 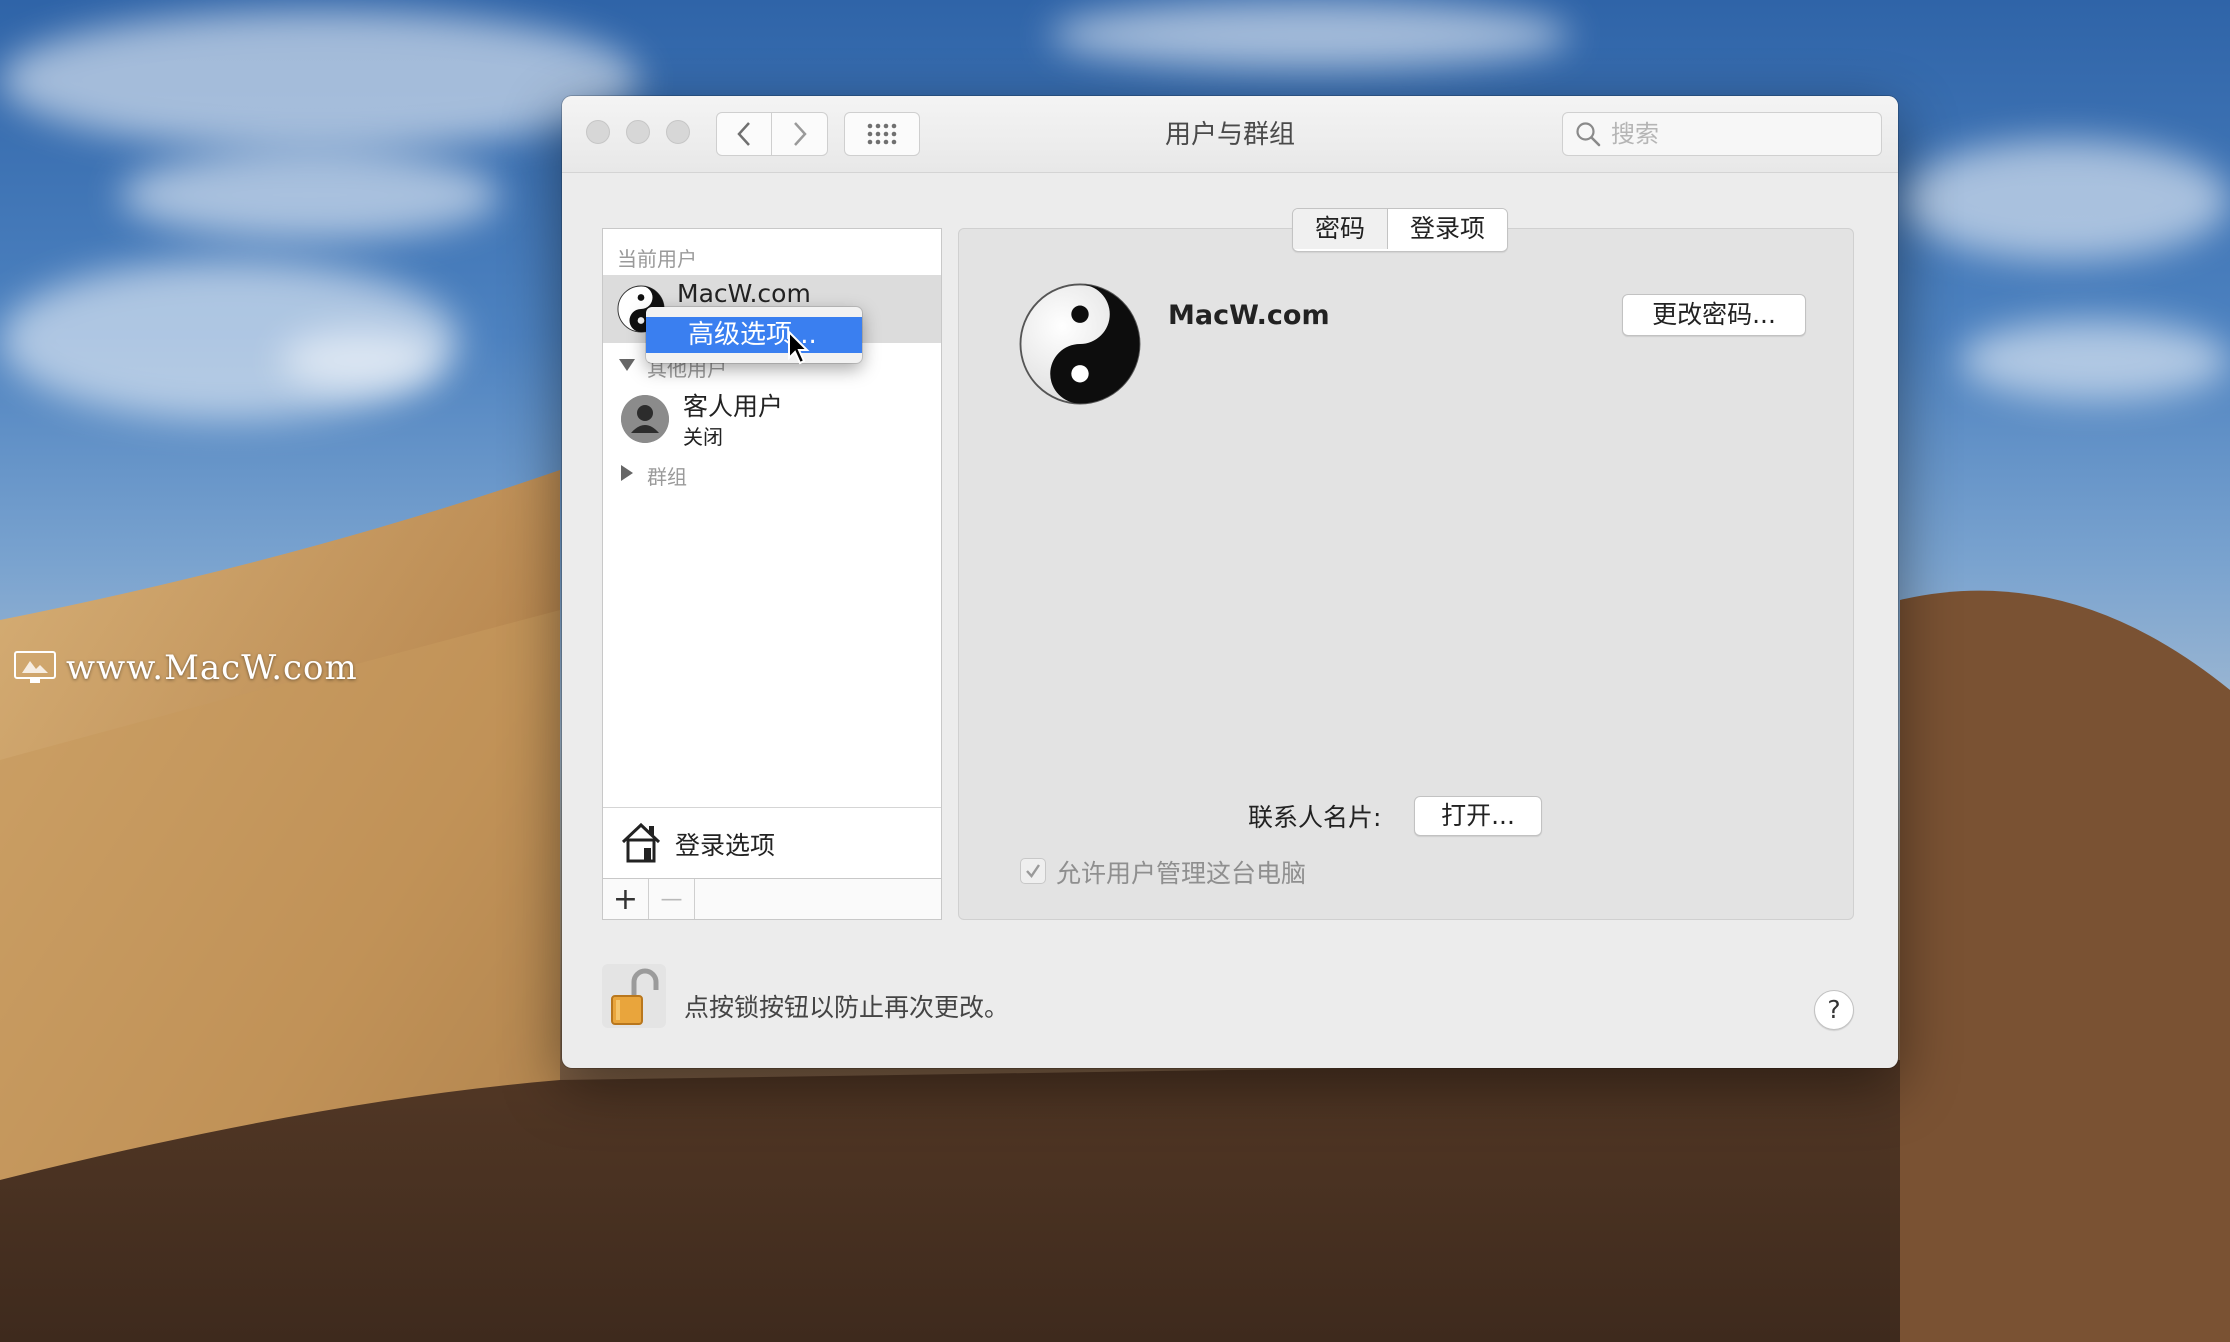 I want to click on allow-admin-label: 允许用户管理这台电脑, so click(x=1181, y=873).